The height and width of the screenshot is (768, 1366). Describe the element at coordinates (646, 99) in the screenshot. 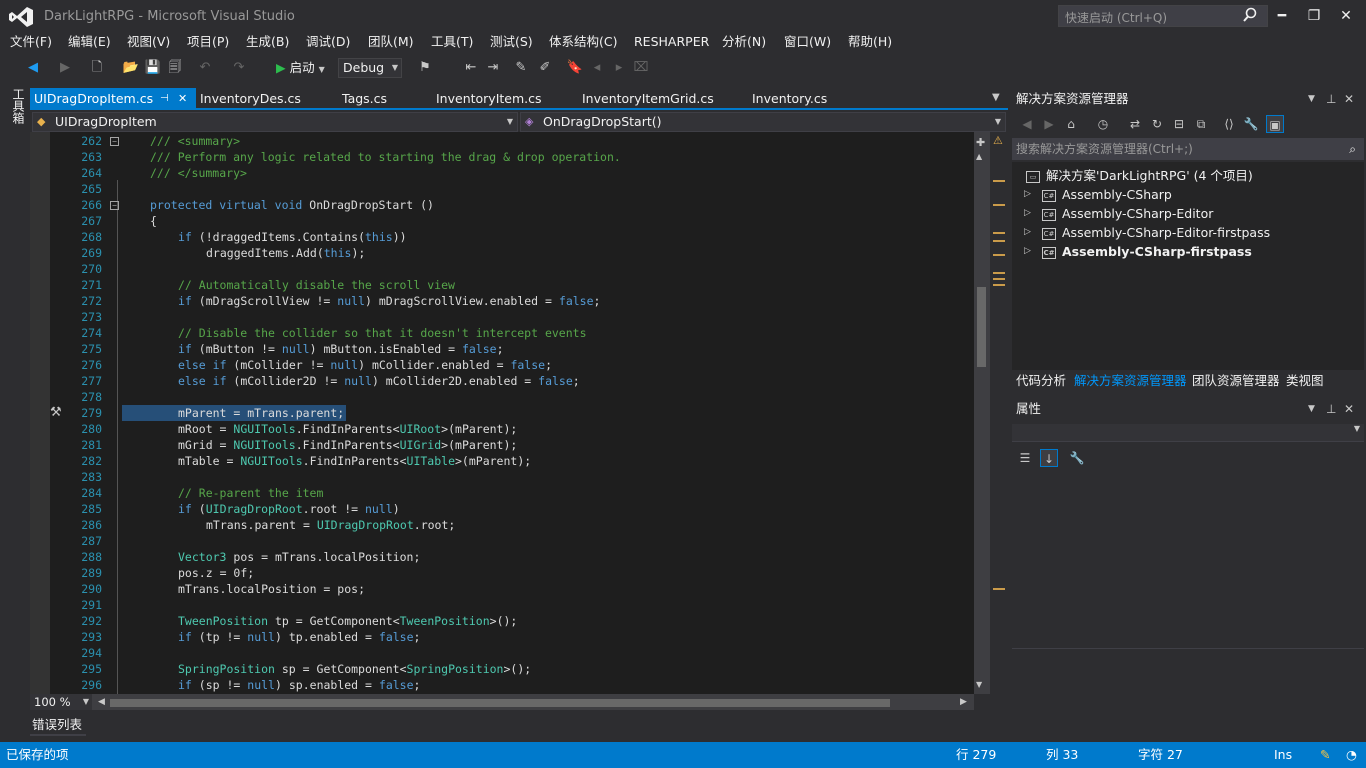

I see `tab-inventoryitemgrid: InventoryItemGrid.cs` at that location.